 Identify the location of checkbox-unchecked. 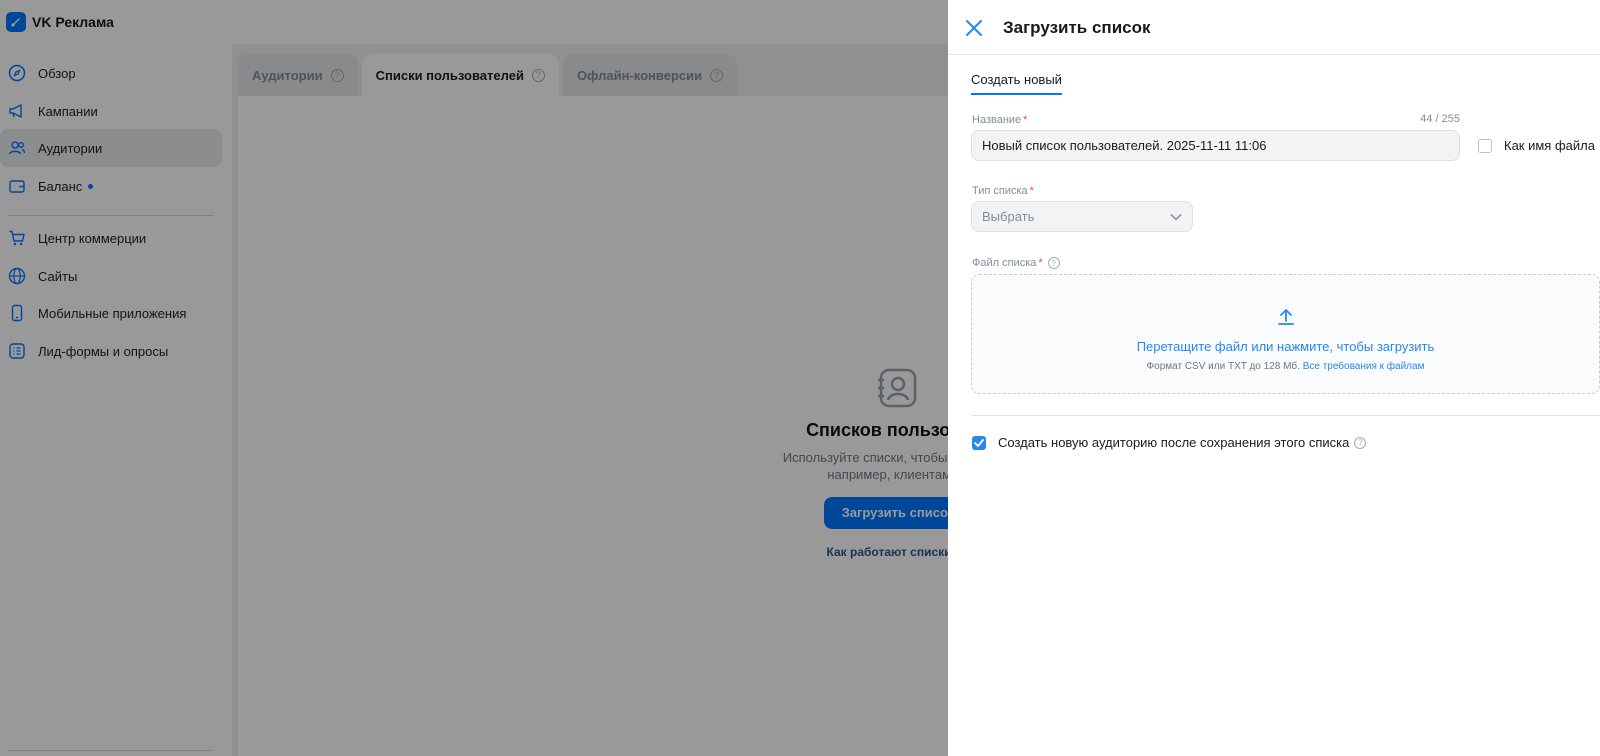
(1485, 145).